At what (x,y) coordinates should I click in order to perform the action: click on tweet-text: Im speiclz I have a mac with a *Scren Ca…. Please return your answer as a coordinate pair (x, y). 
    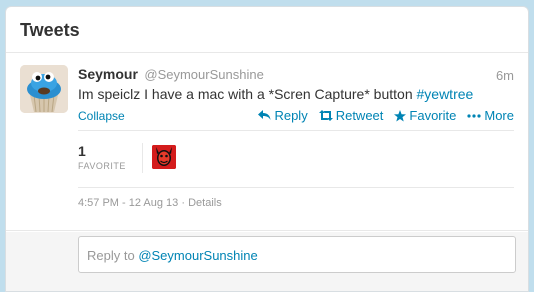
    Looking at the image, I should click on (275, 94).